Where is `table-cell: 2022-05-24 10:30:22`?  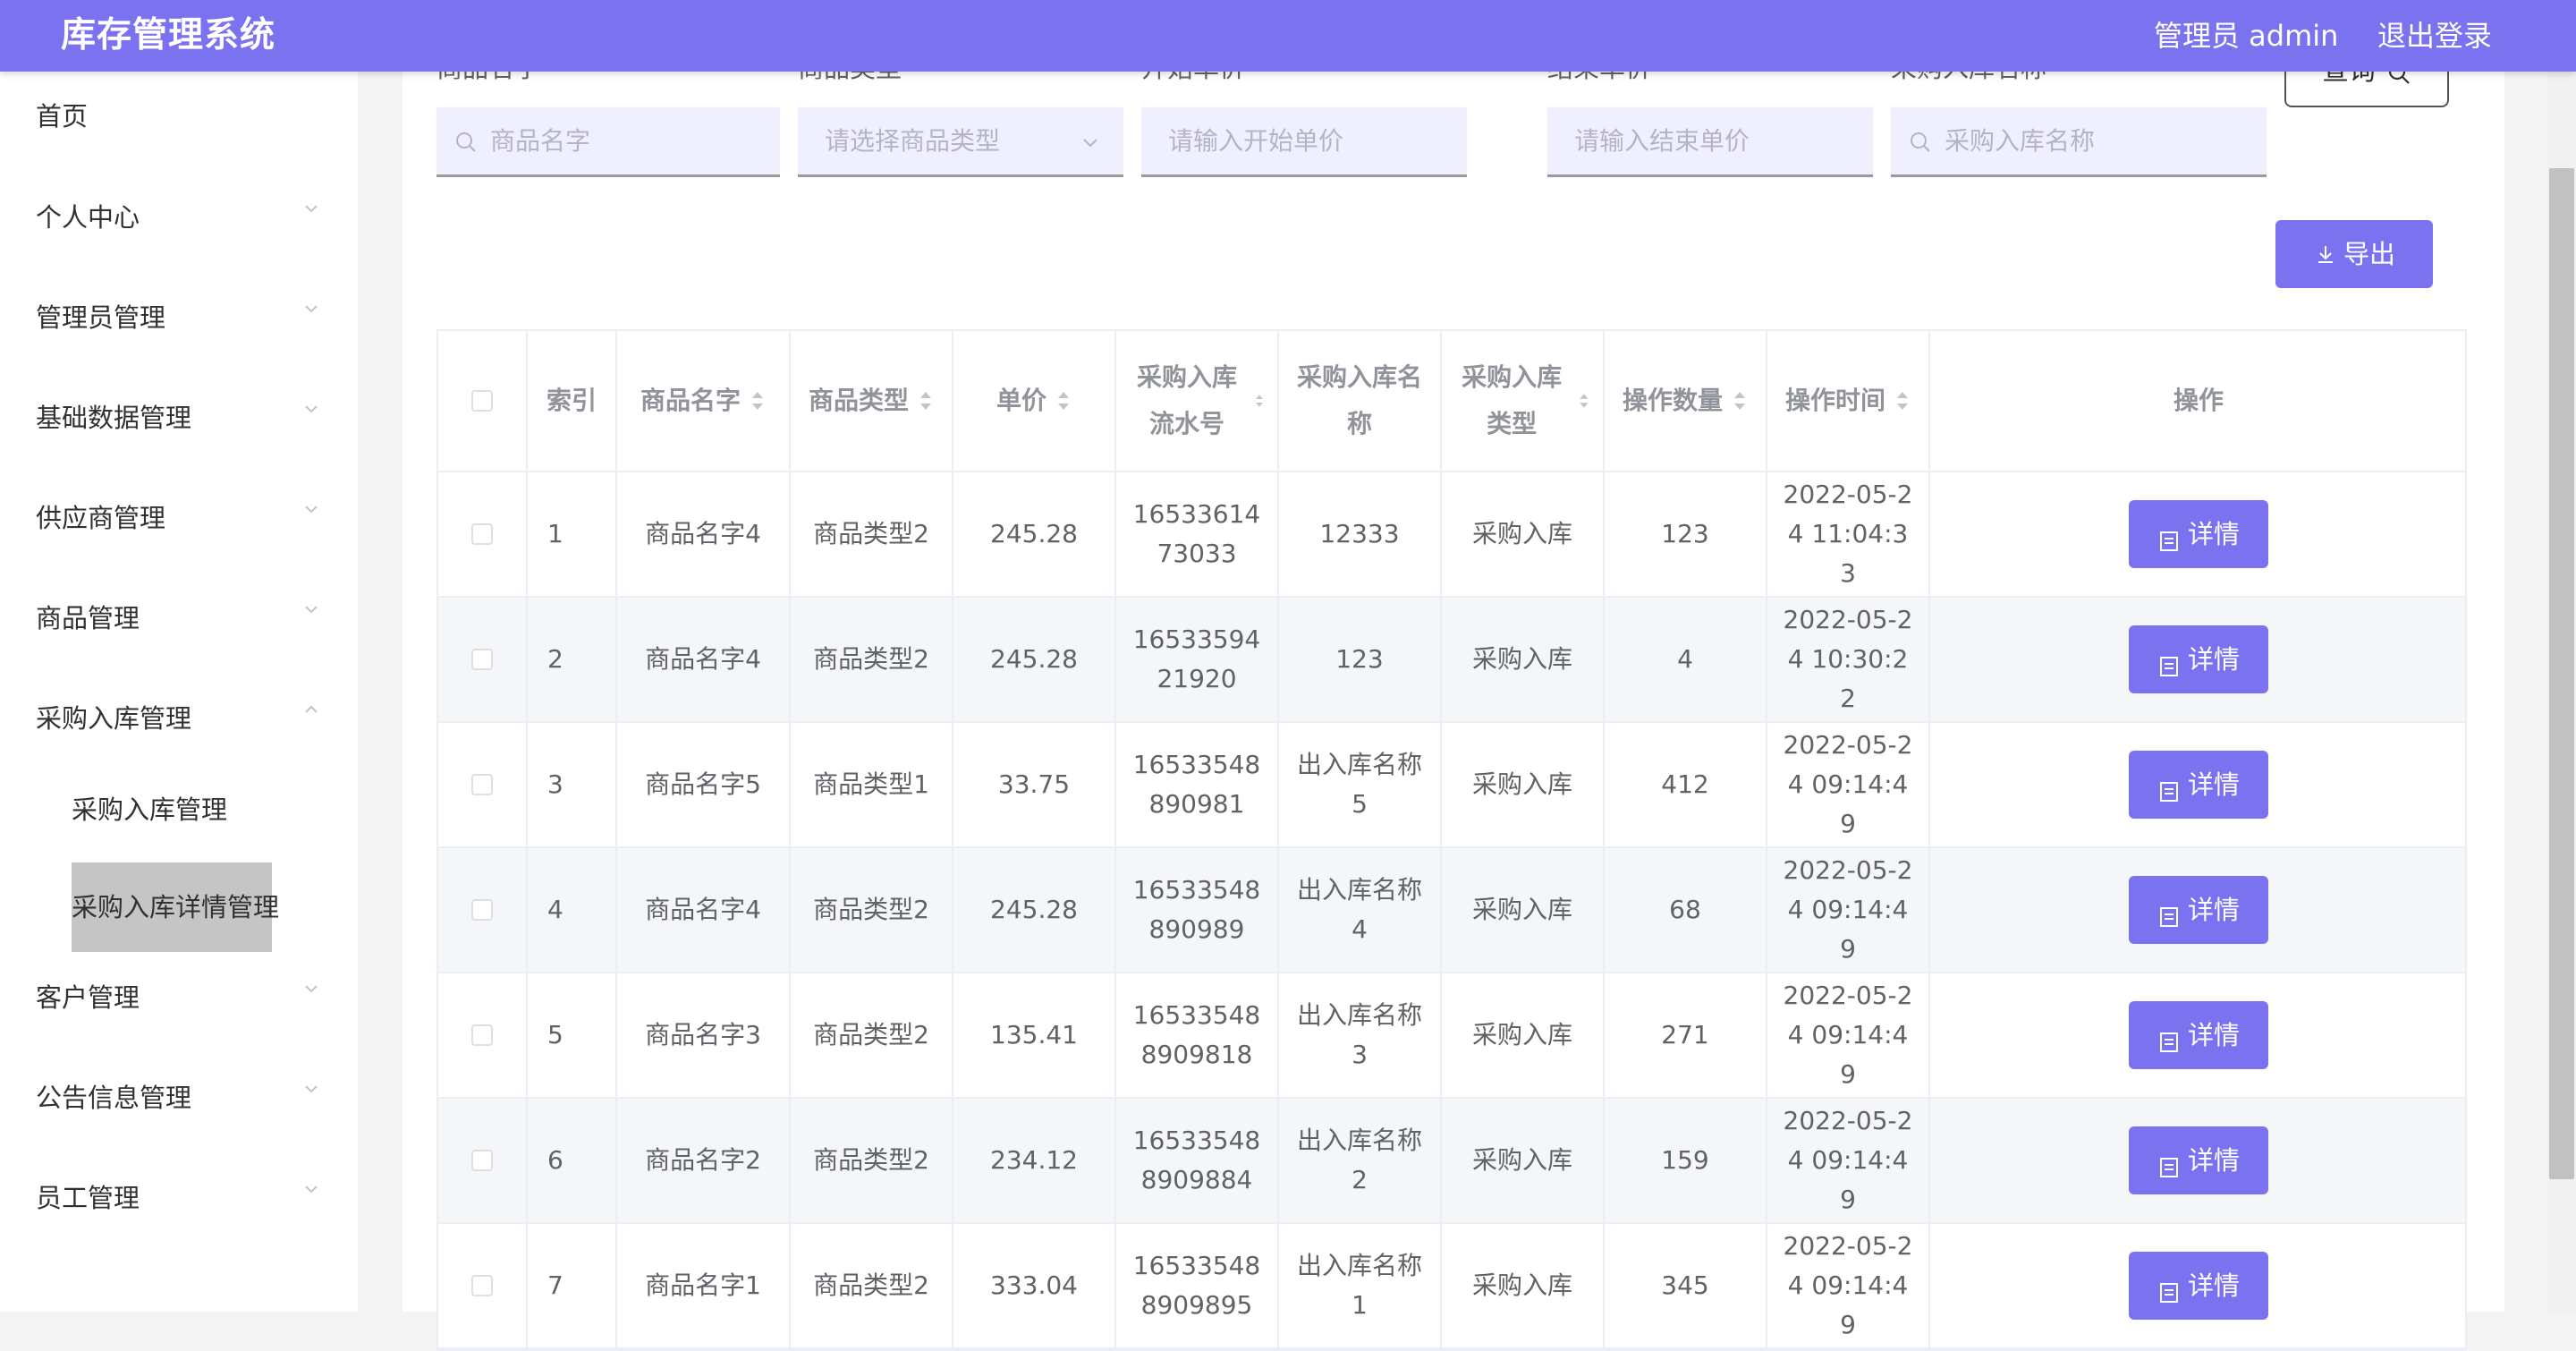
table-cell: 2022-05-24 10:30:22 is located at coordinates (1848, 659).